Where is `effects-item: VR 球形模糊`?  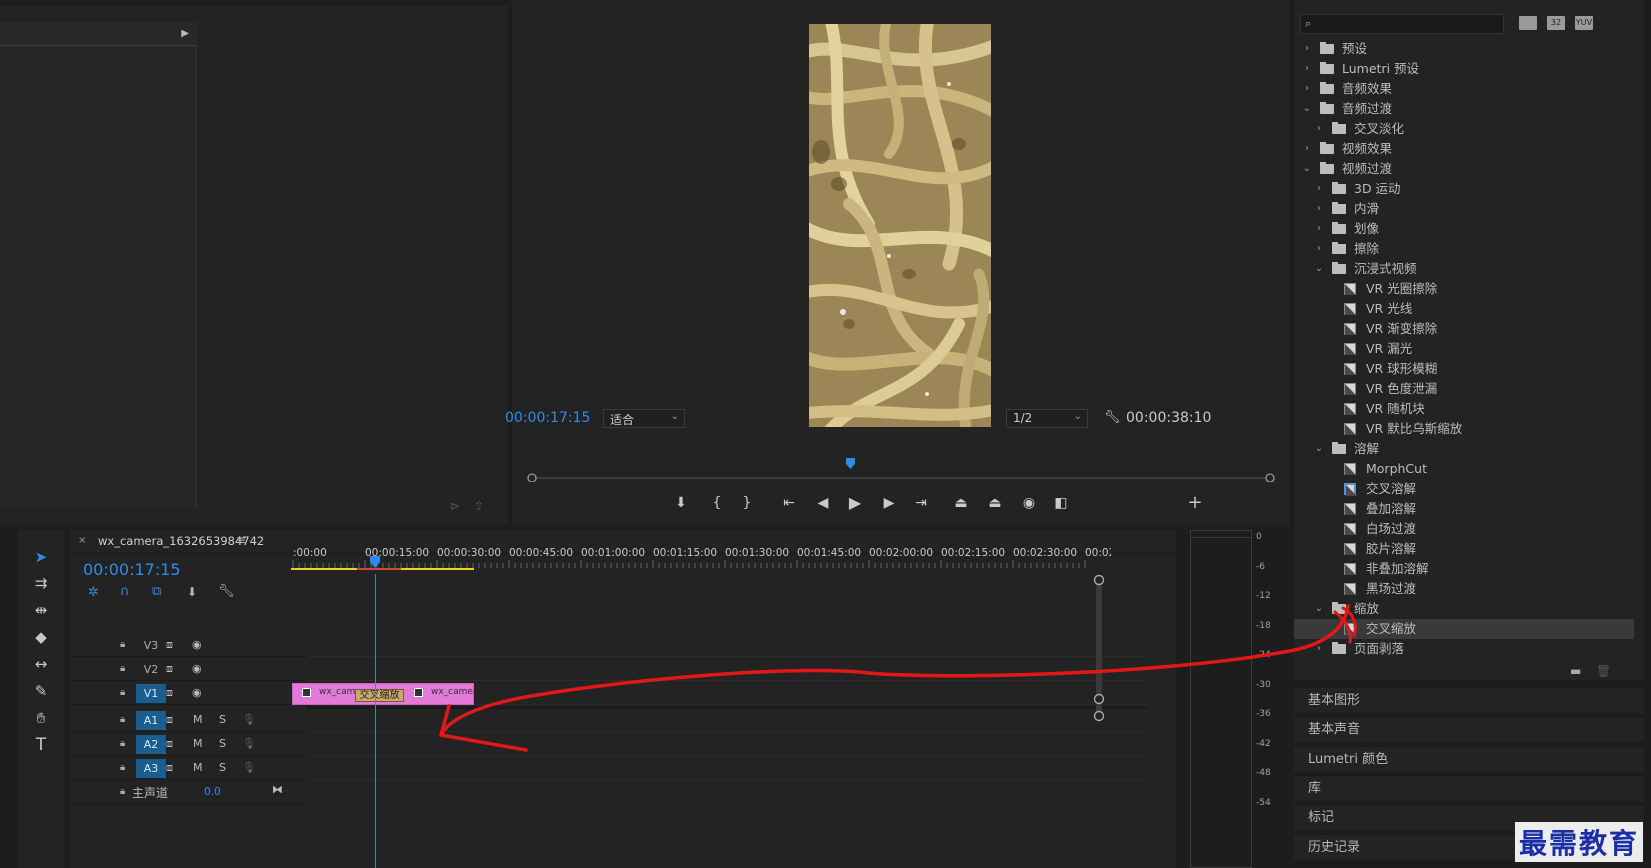 effects-item: VR 球形模糊 is located at coordinates (1464, 369).